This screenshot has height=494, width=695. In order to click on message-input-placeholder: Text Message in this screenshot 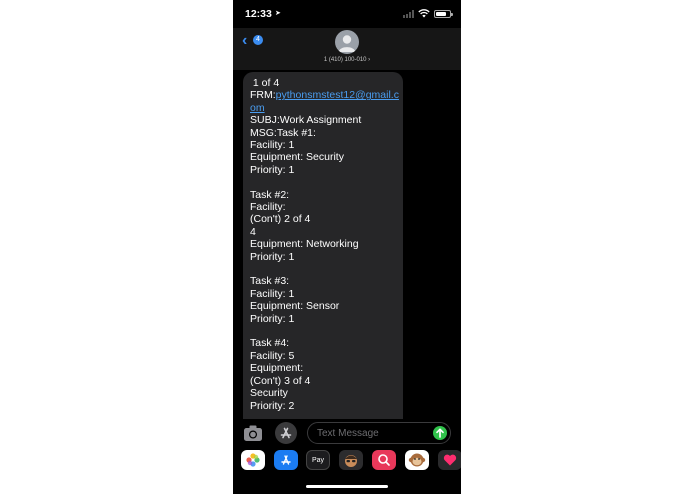, I will do `click(348, 433)`.